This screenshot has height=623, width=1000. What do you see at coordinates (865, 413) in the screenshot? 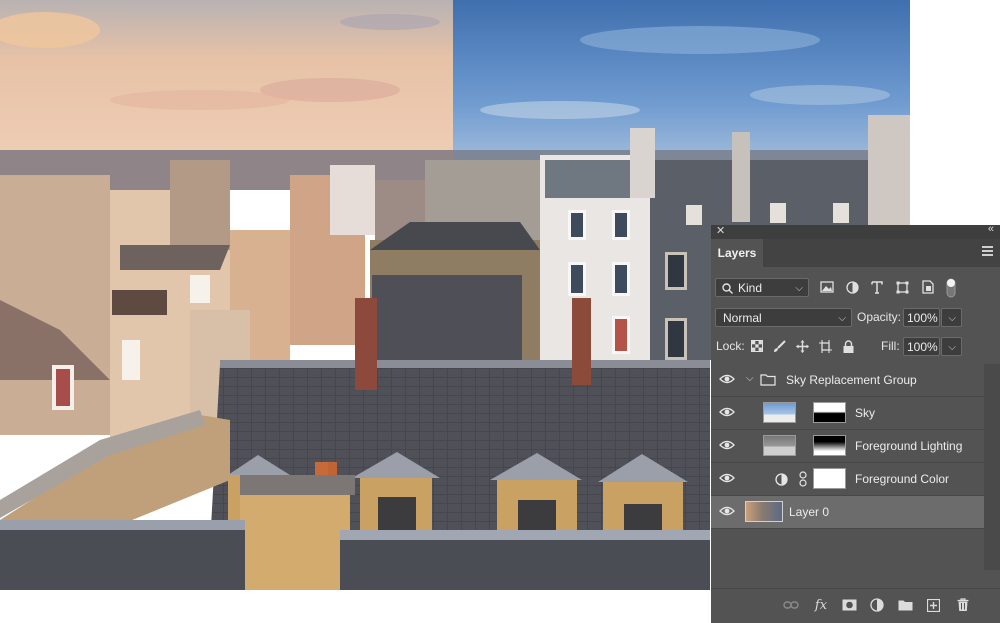
I see `layer-name: Sky` at bounding box center [865, 413].